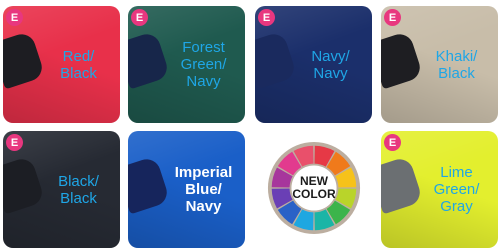 This screenshot has width=499, height=250. Describe the element at coordinates (456, 189) in the screenshot. I see `color-name-label: Lime Green/ Gray` at that location.